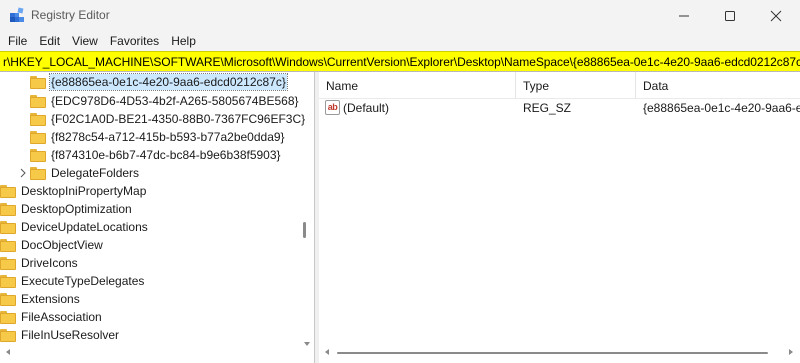  Describe the element at coordinates (183, 41) in the screenshot. I see `menu-help: Help` at that location.